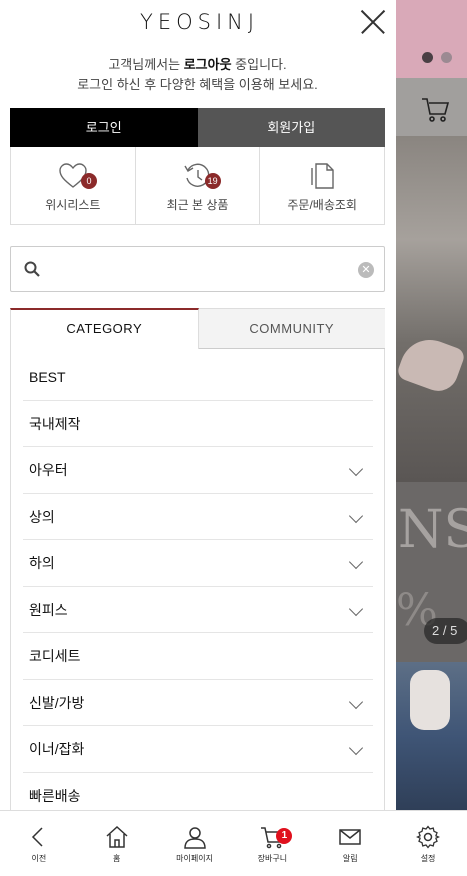  Describe the element at coordinates (89, 181) in the screenshot. I see `wishlist-count-badge: 0` at that location.